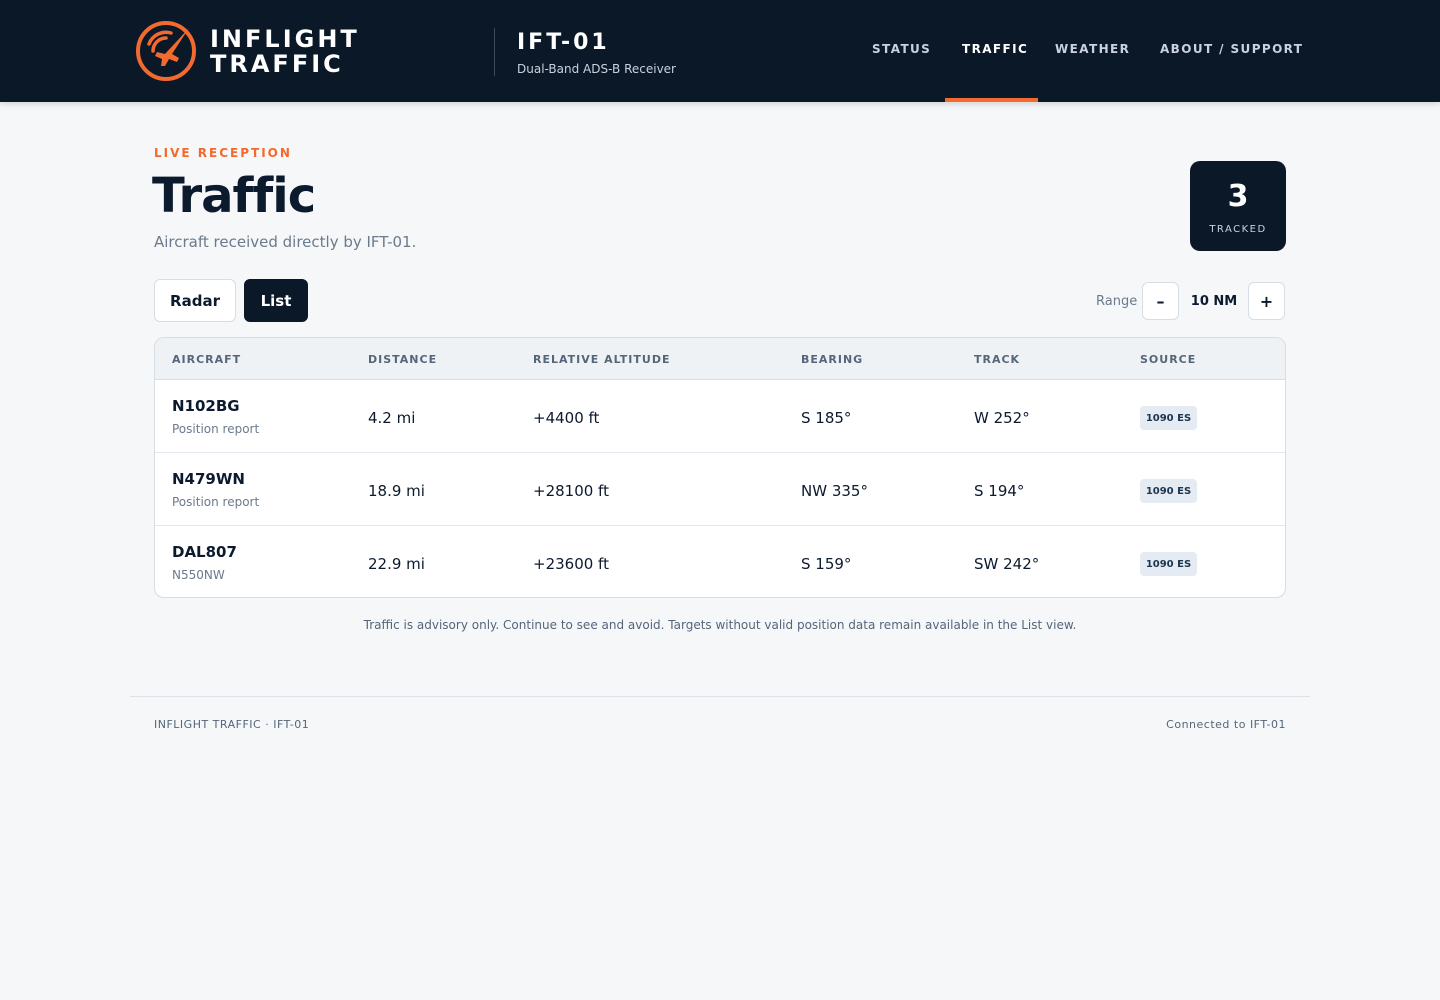 This screenshot has height=1000, width=1440. What do you see at coordinates (596, 69) in the screenshot?
I see `device-subtitle: Dual-Band ADS-B Receiver` at bounding box center [596, 69].